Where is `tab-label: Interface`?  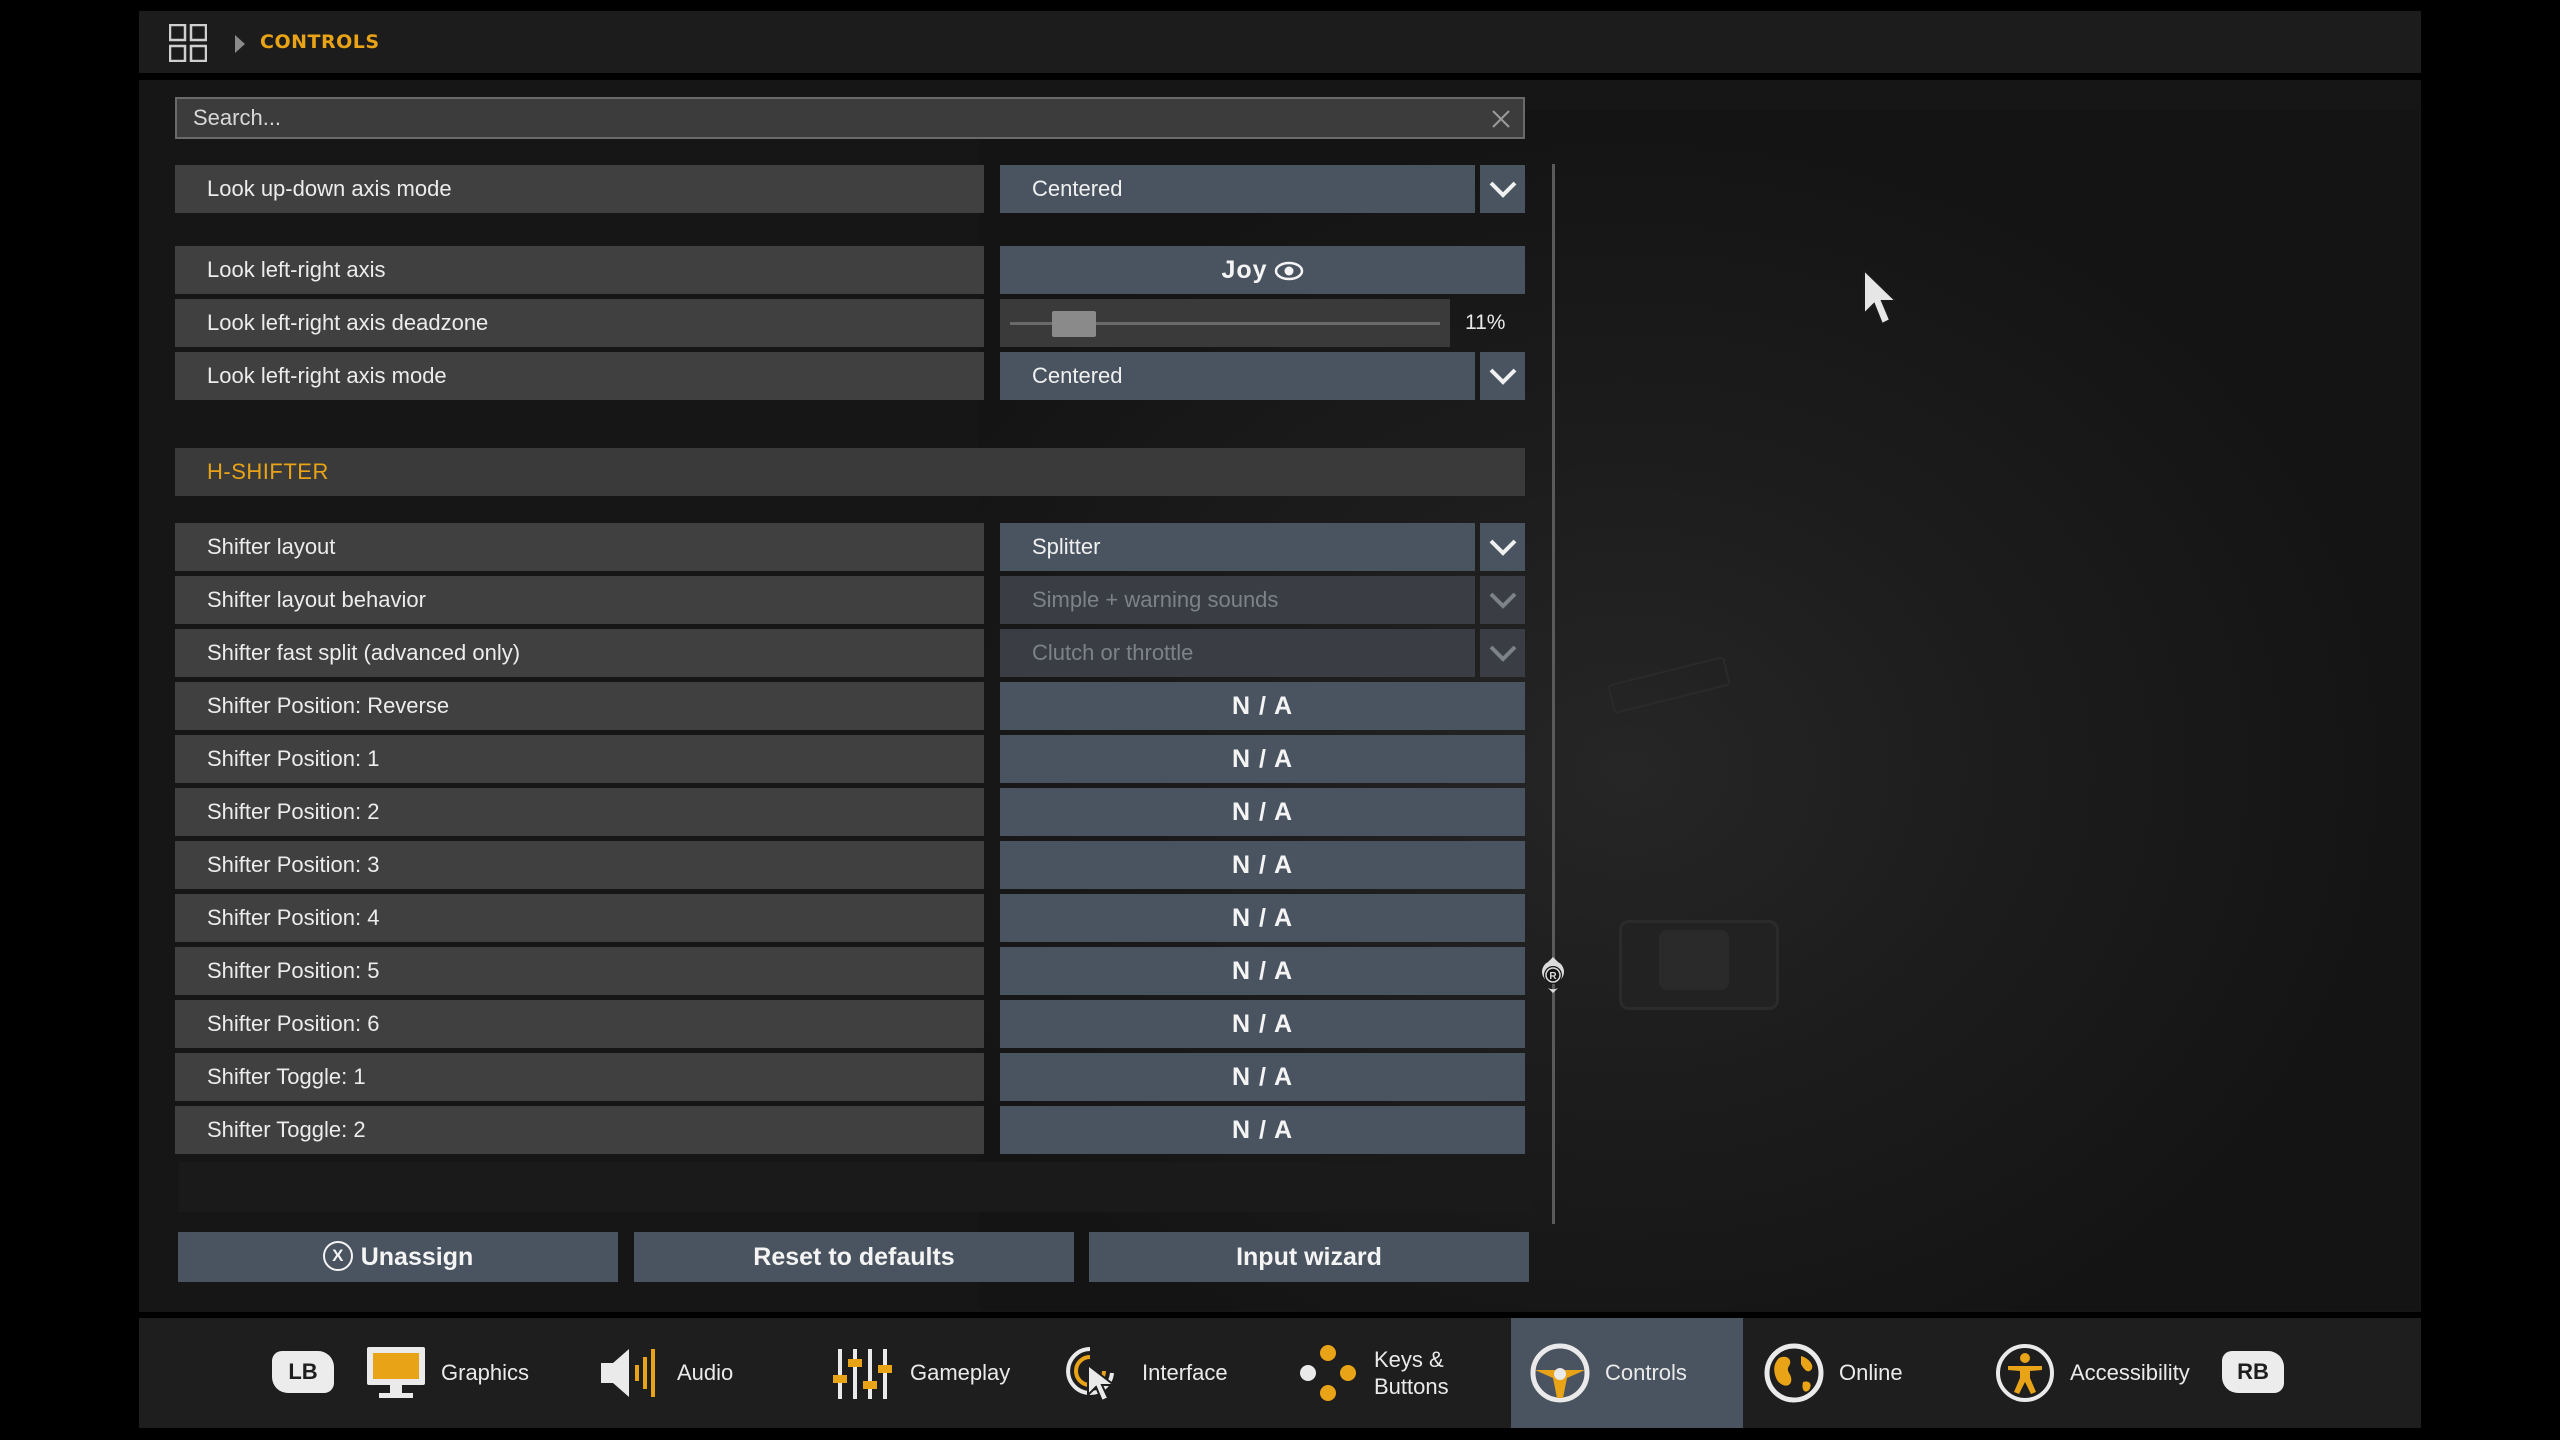
tab-label: Interface is located at coordinates (1185, 1372).